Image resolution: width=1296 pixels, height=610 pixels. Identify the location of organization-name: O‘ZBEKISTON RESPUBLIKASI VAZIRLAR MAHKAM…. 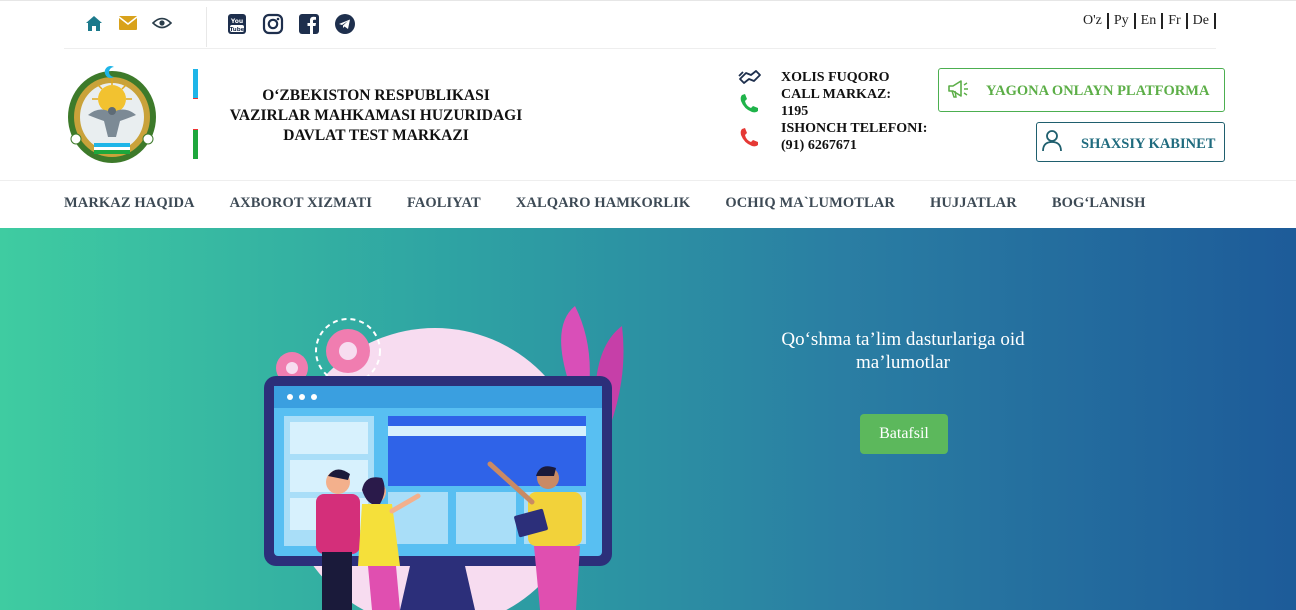
(376, 116).